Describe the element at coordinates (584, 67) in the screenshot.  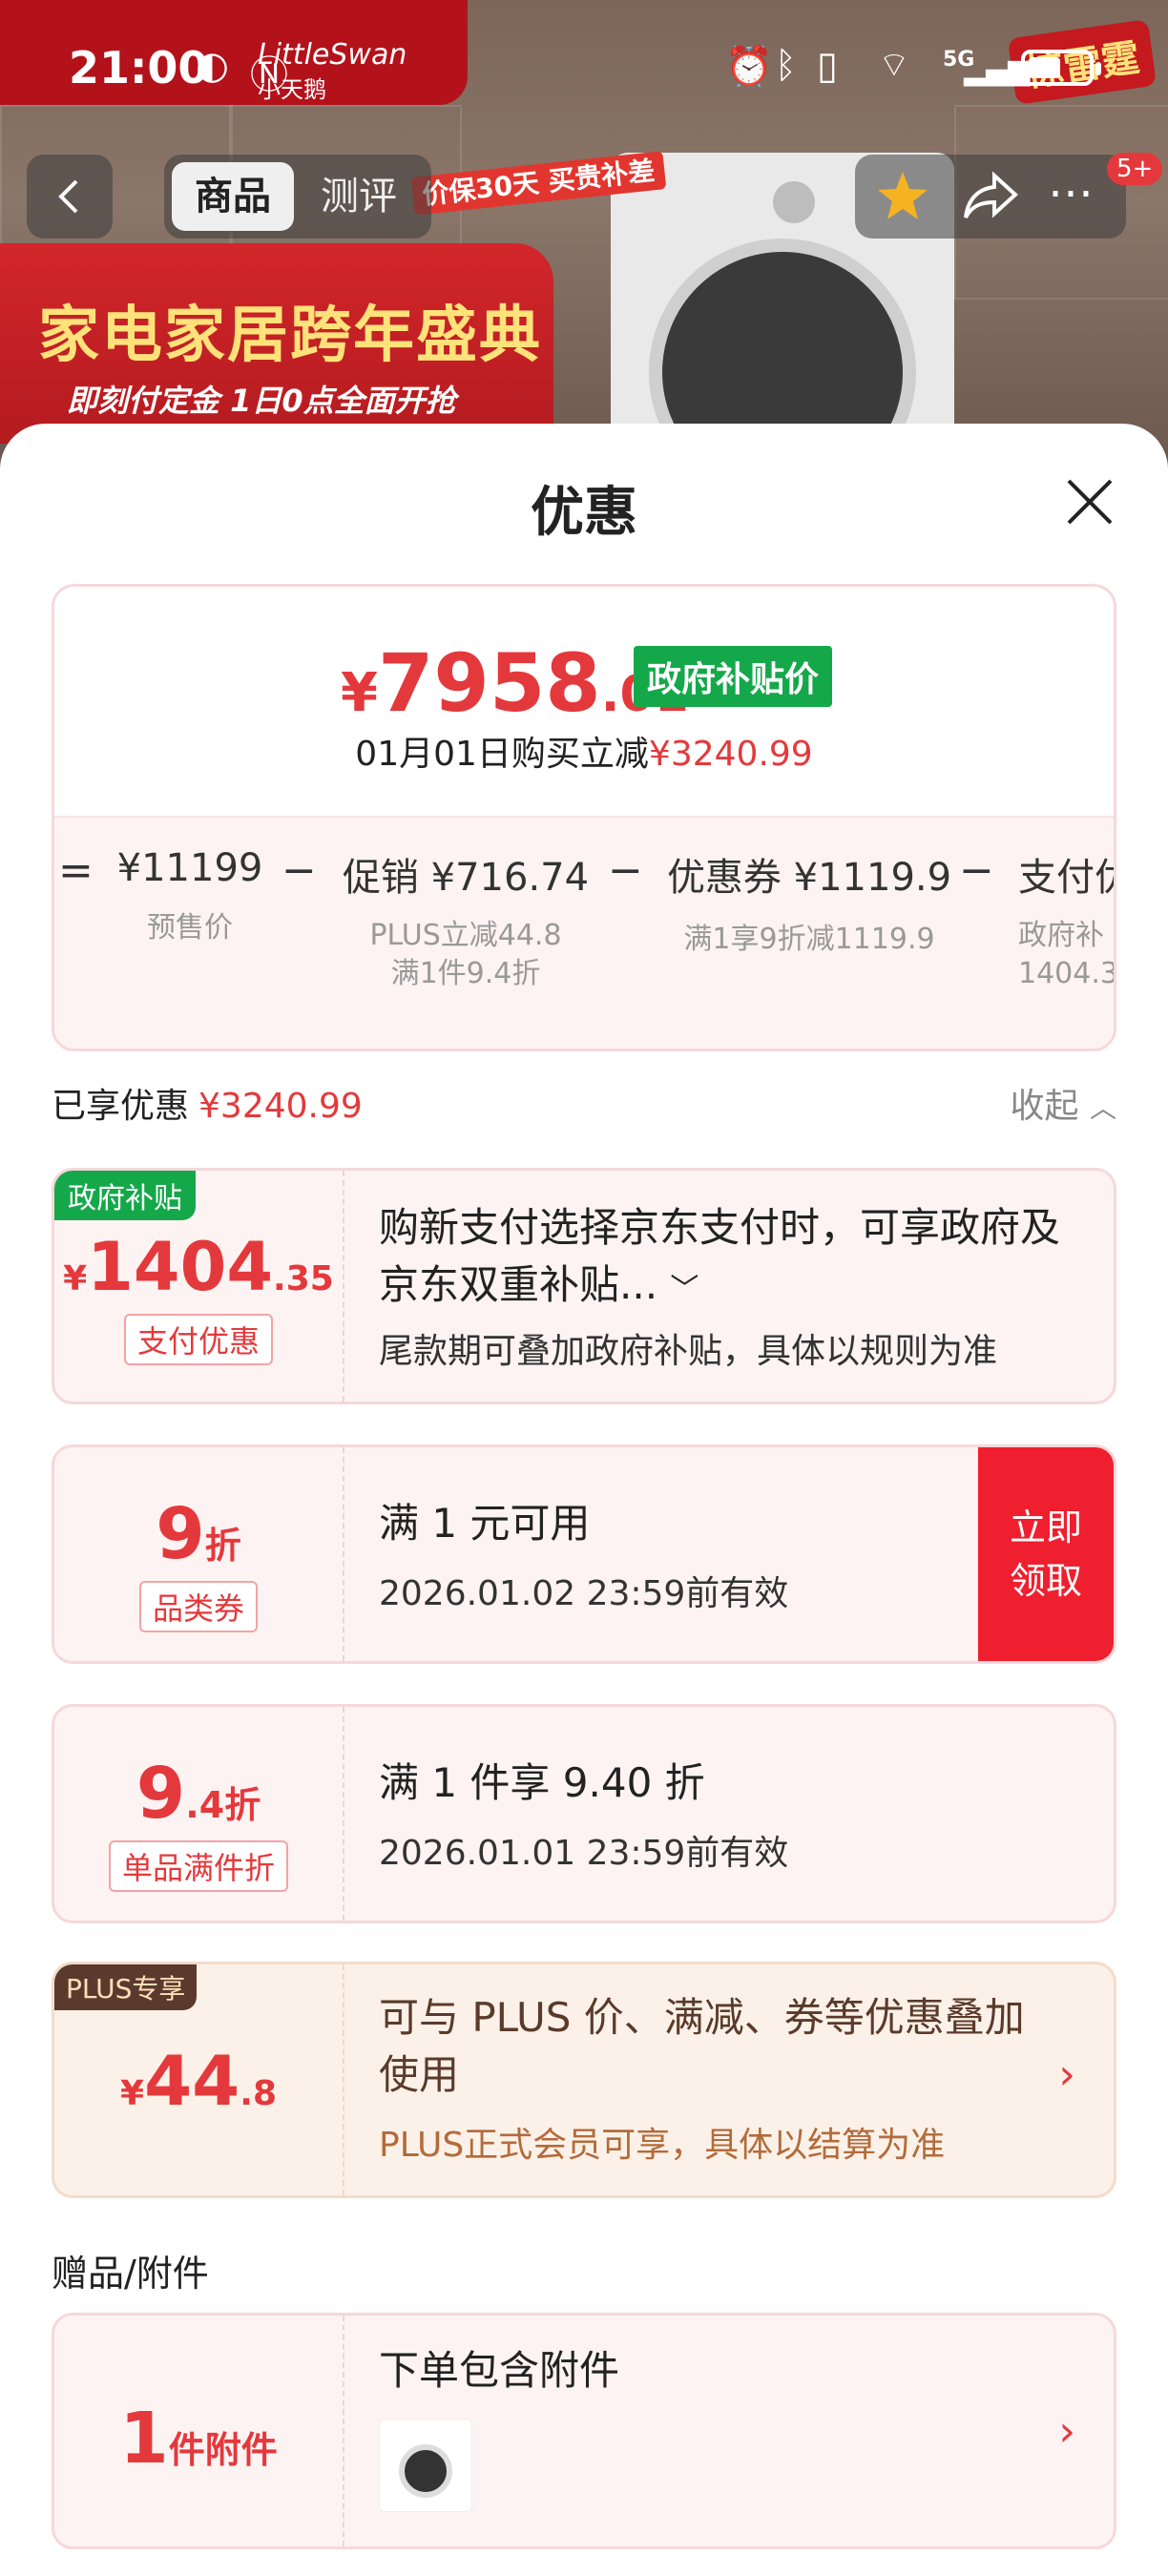
I see `status-bar: 21:00 ◐ Ⓝ ⏰ ᛒ ▯ ⌔ 5G ▂▄▆` at that location.